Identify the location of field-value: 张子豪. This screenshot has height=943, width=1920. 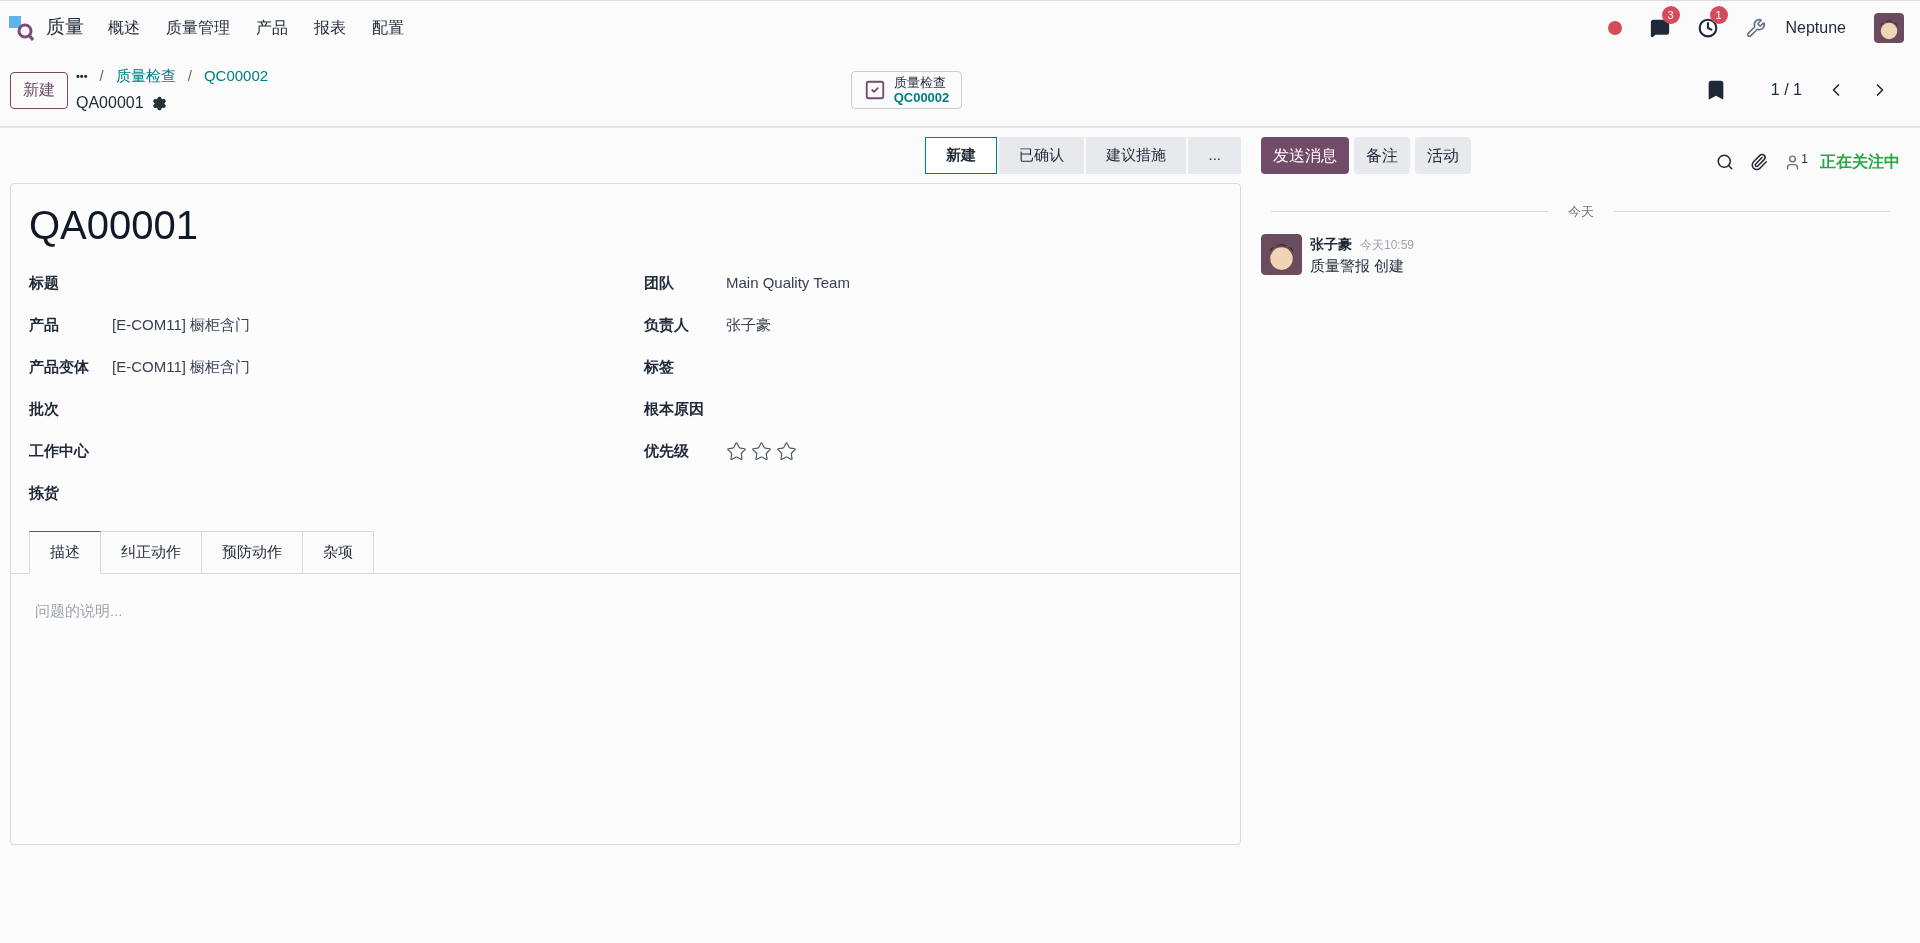
(748, 325).